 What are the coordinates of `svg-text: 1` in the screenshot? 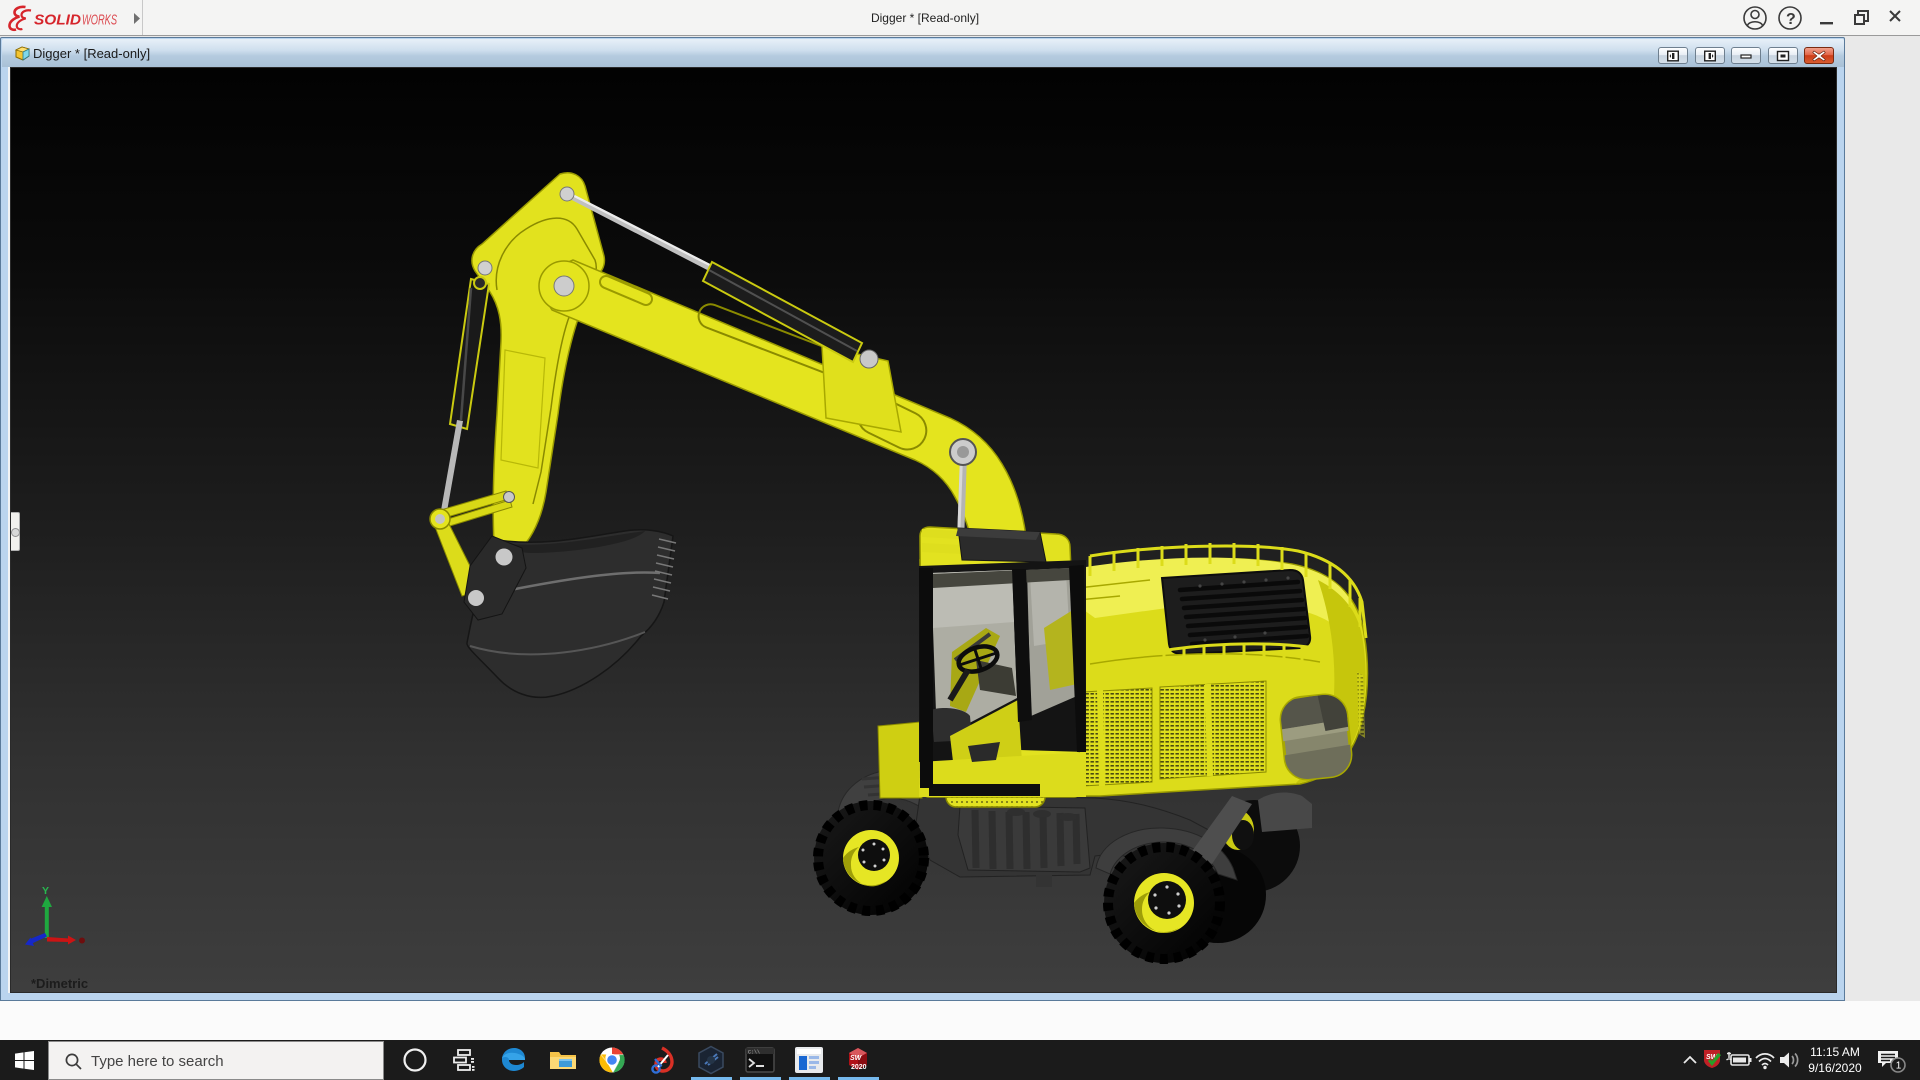 It's located at (1899, 1066).